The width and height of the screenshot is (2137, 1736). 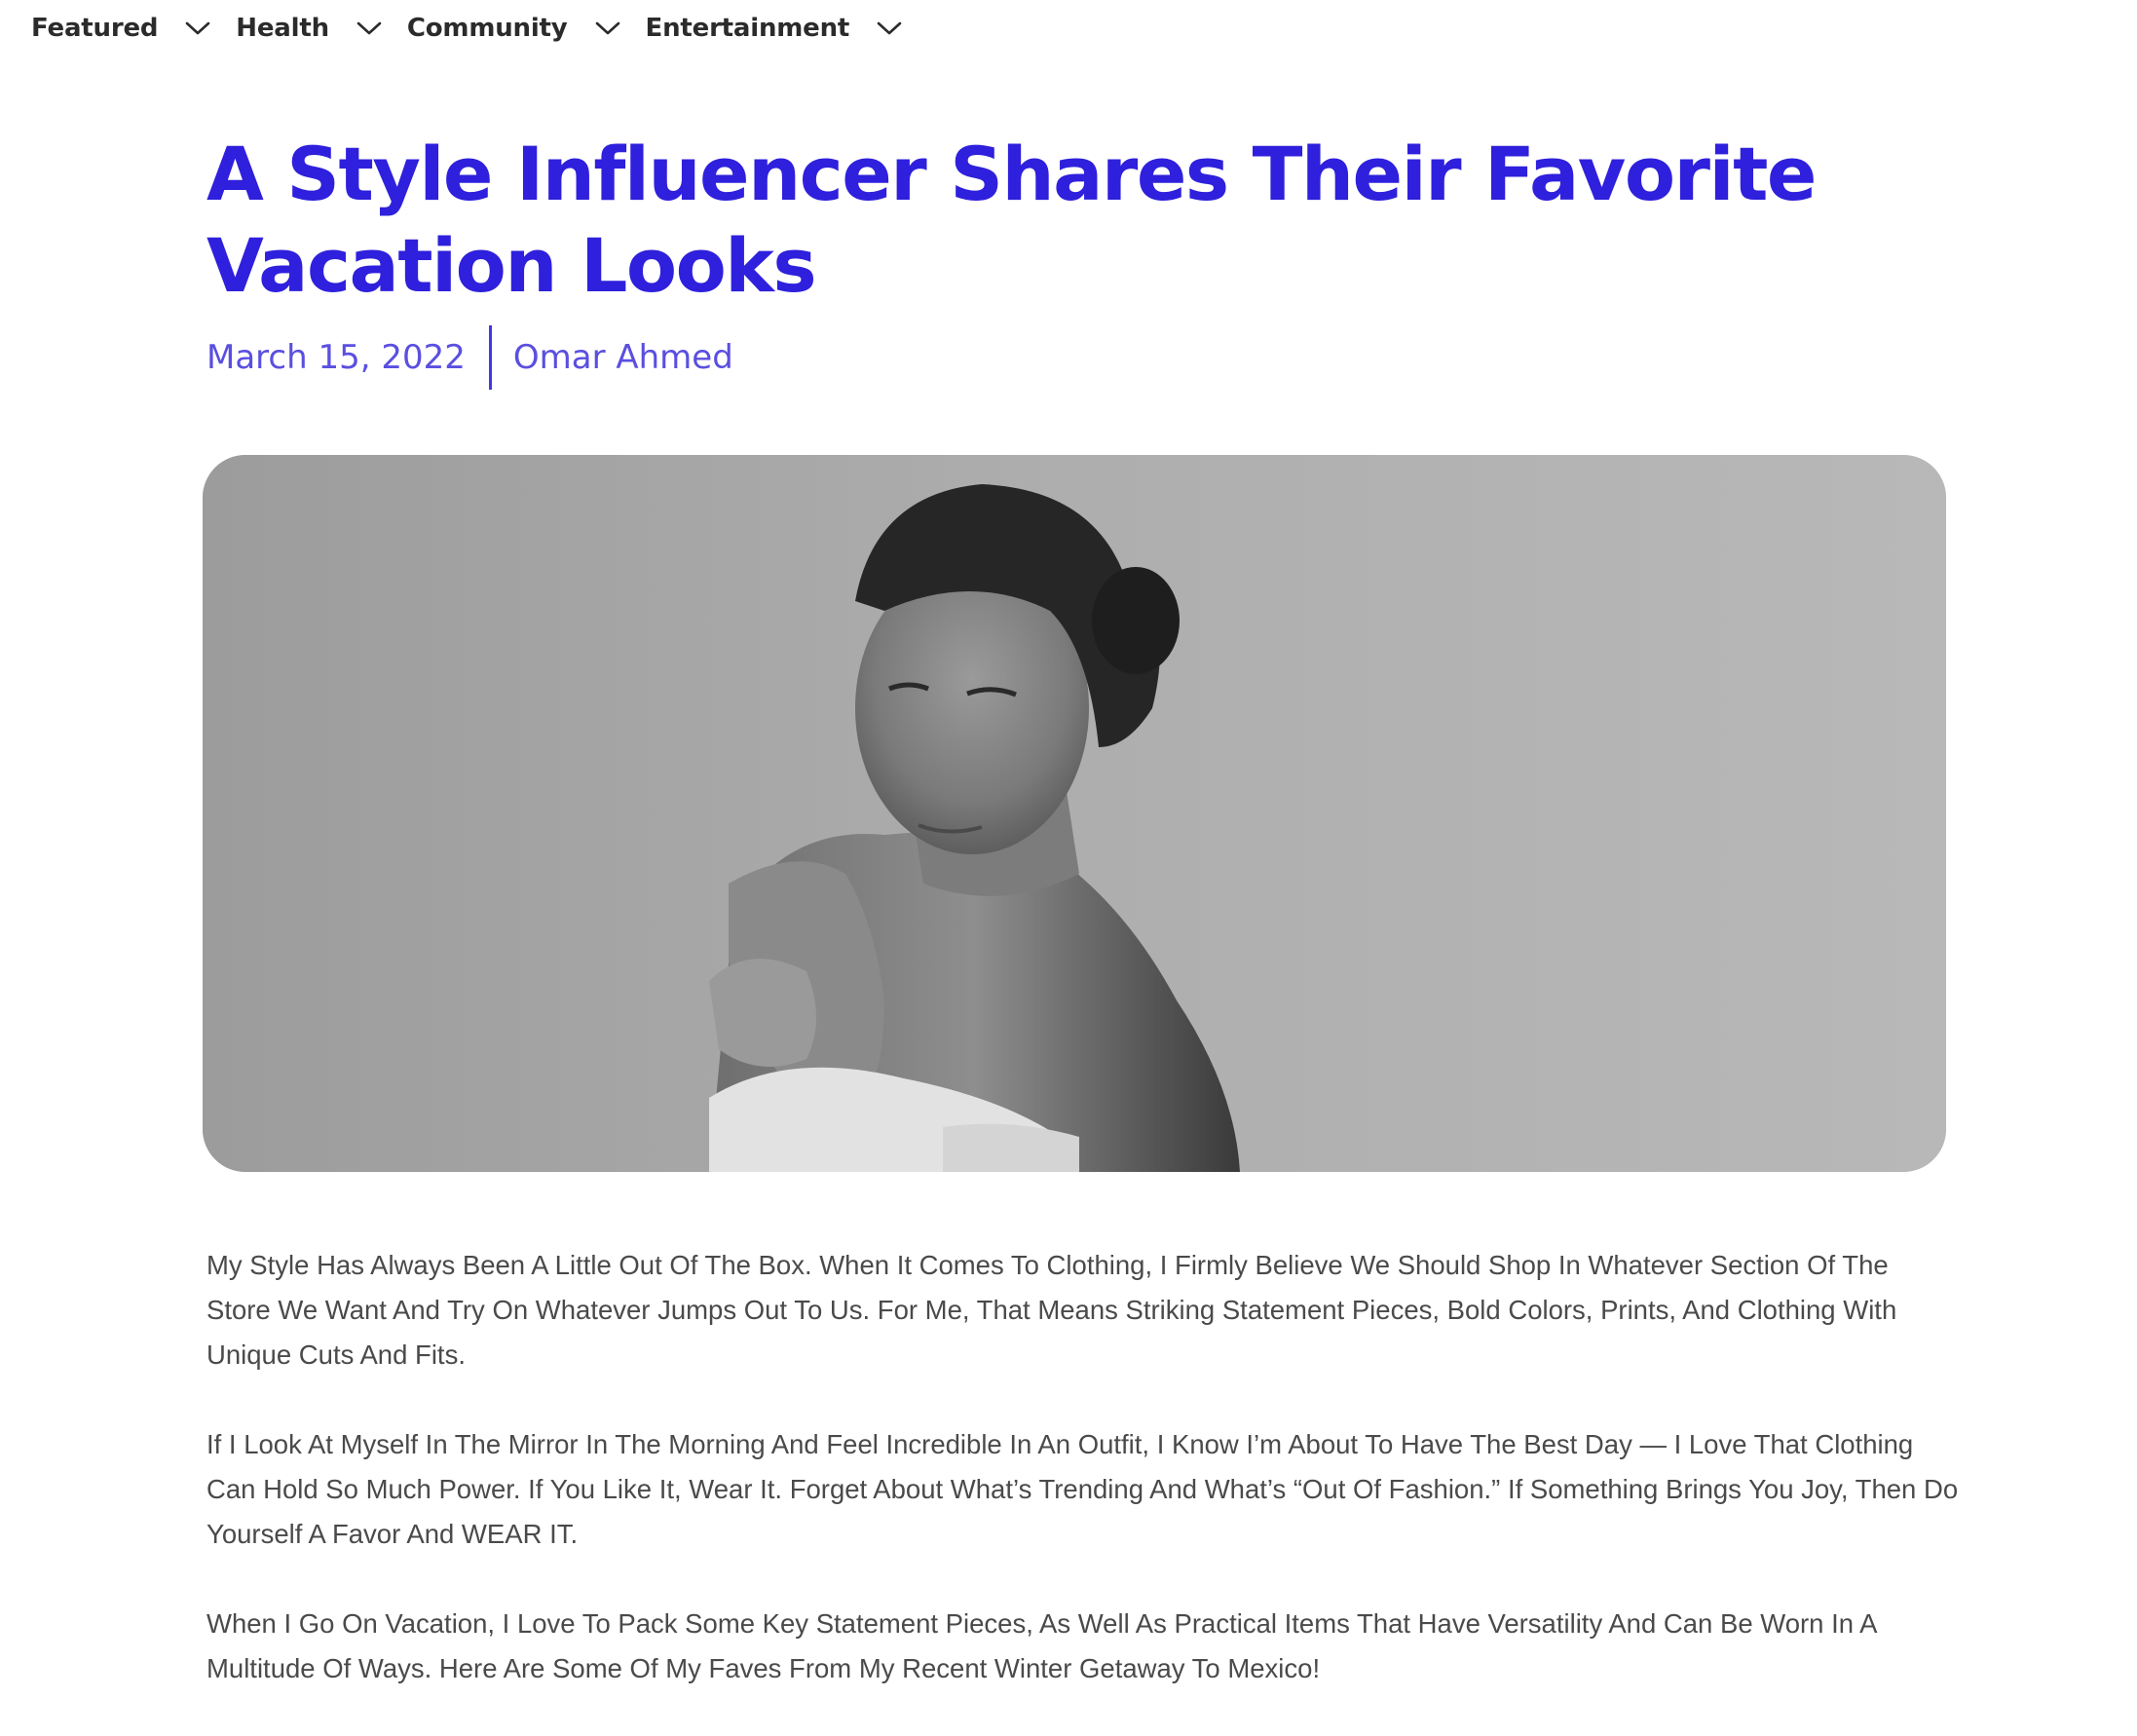 What do you see at coordinates (283, 28) in the screenshot?
I see `nav-item-label: Health` at bounding box center [283, 28].